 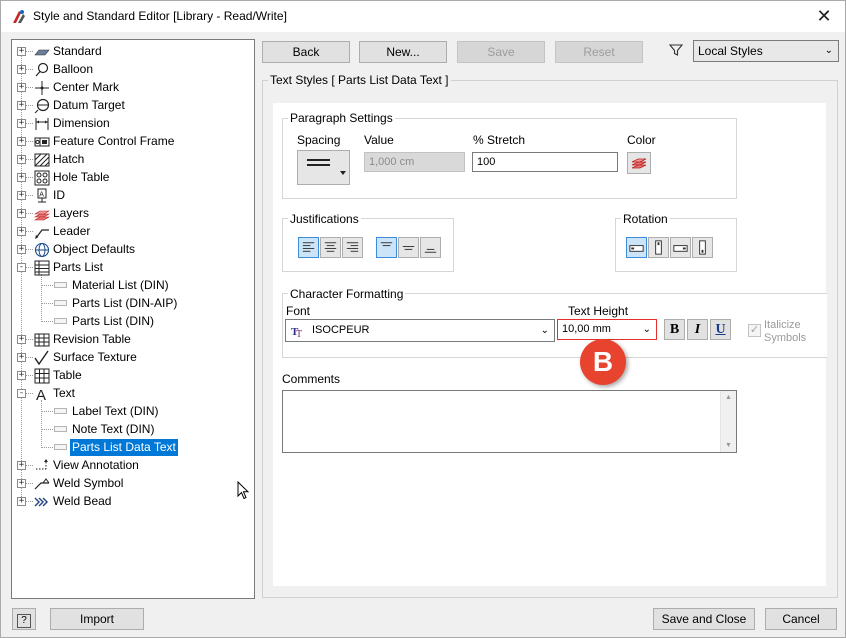 I want to click on italicize-label-line2: Symbols, so click(x=785, y=338).